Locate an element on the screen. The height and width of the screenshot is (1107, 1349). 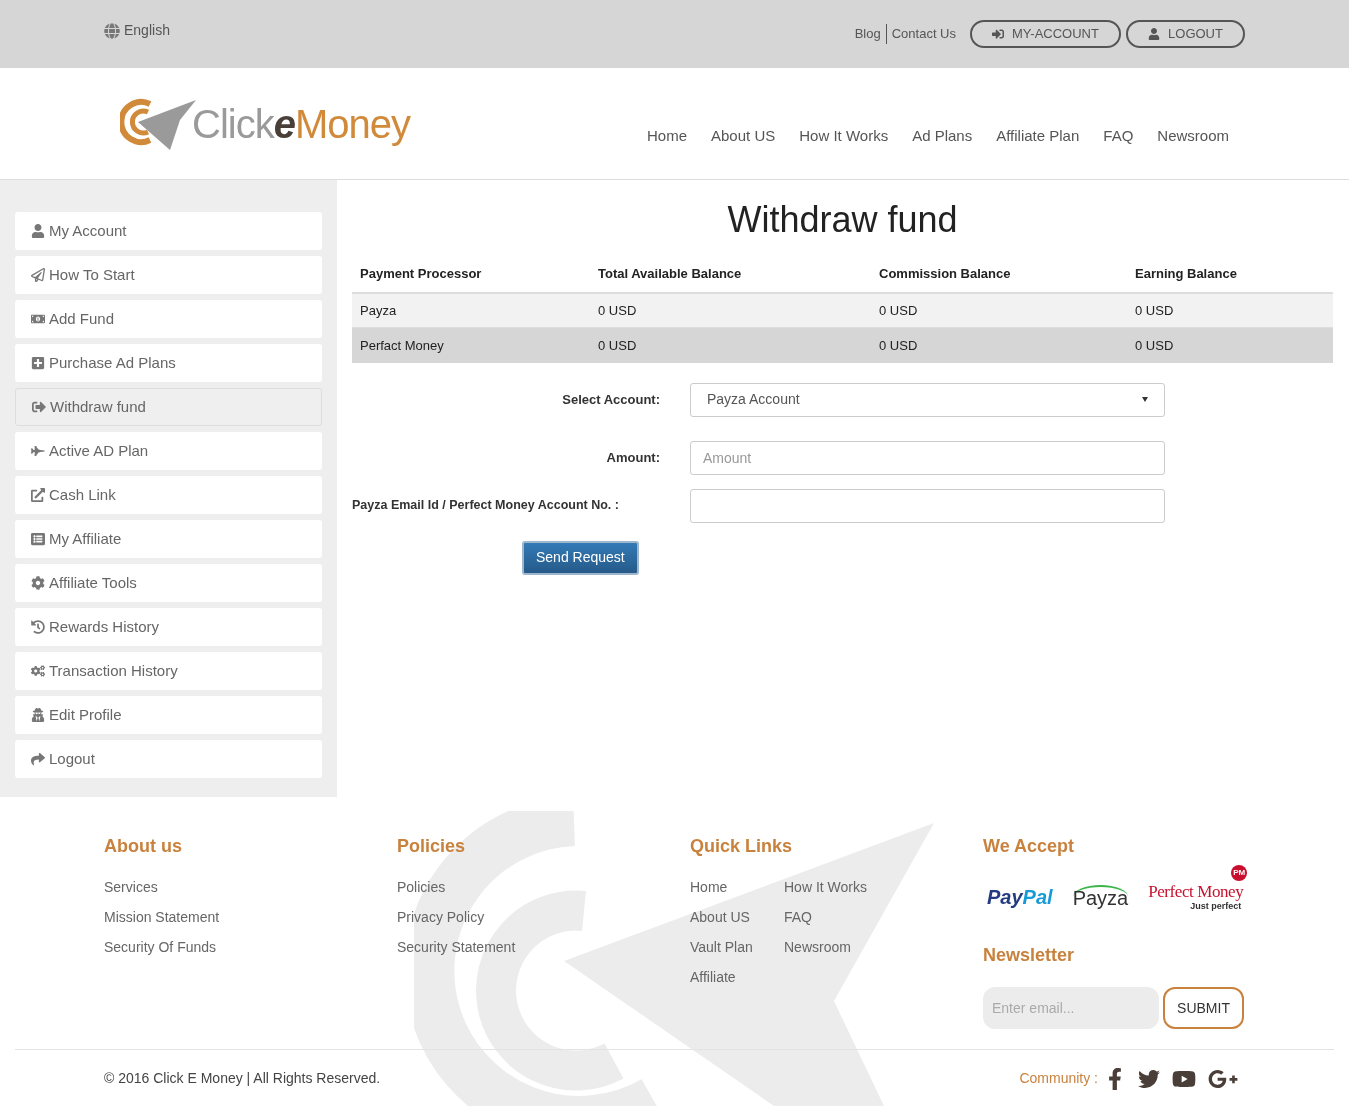
top-link: Blog is located at coordinates (867, 34).